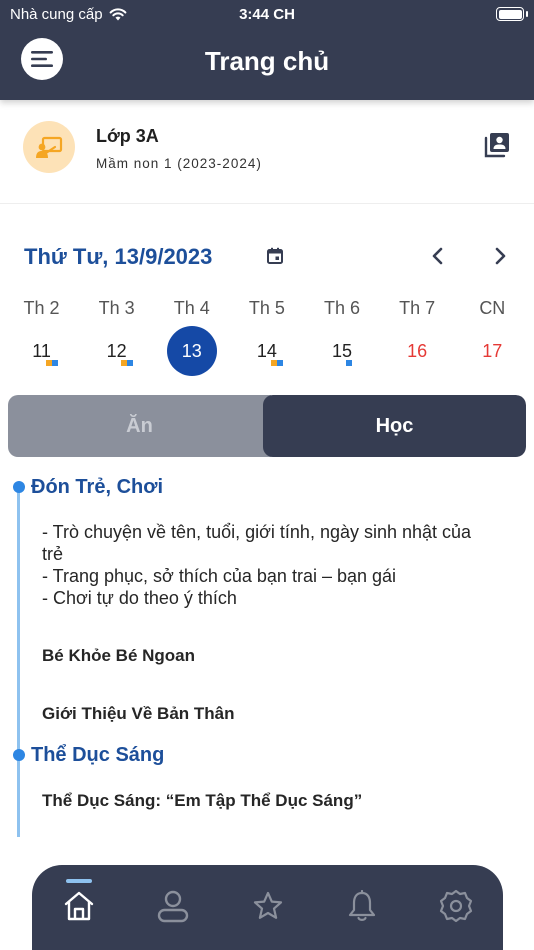  What do you see at coordinates (53, 554) in the screenshot?
I see `activity-line: trẻ` at bounding box center [53, 554].